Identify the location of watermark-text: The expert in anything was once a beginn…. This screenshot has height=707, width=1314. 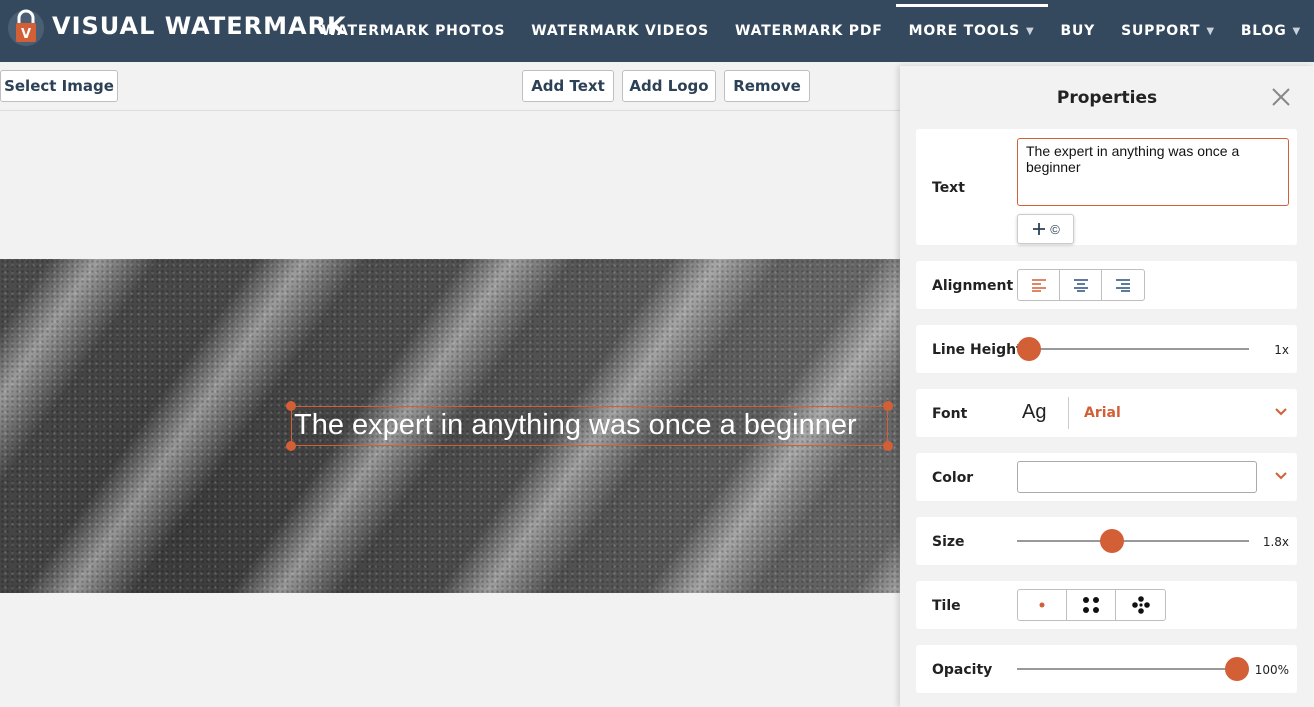
(575, 425).